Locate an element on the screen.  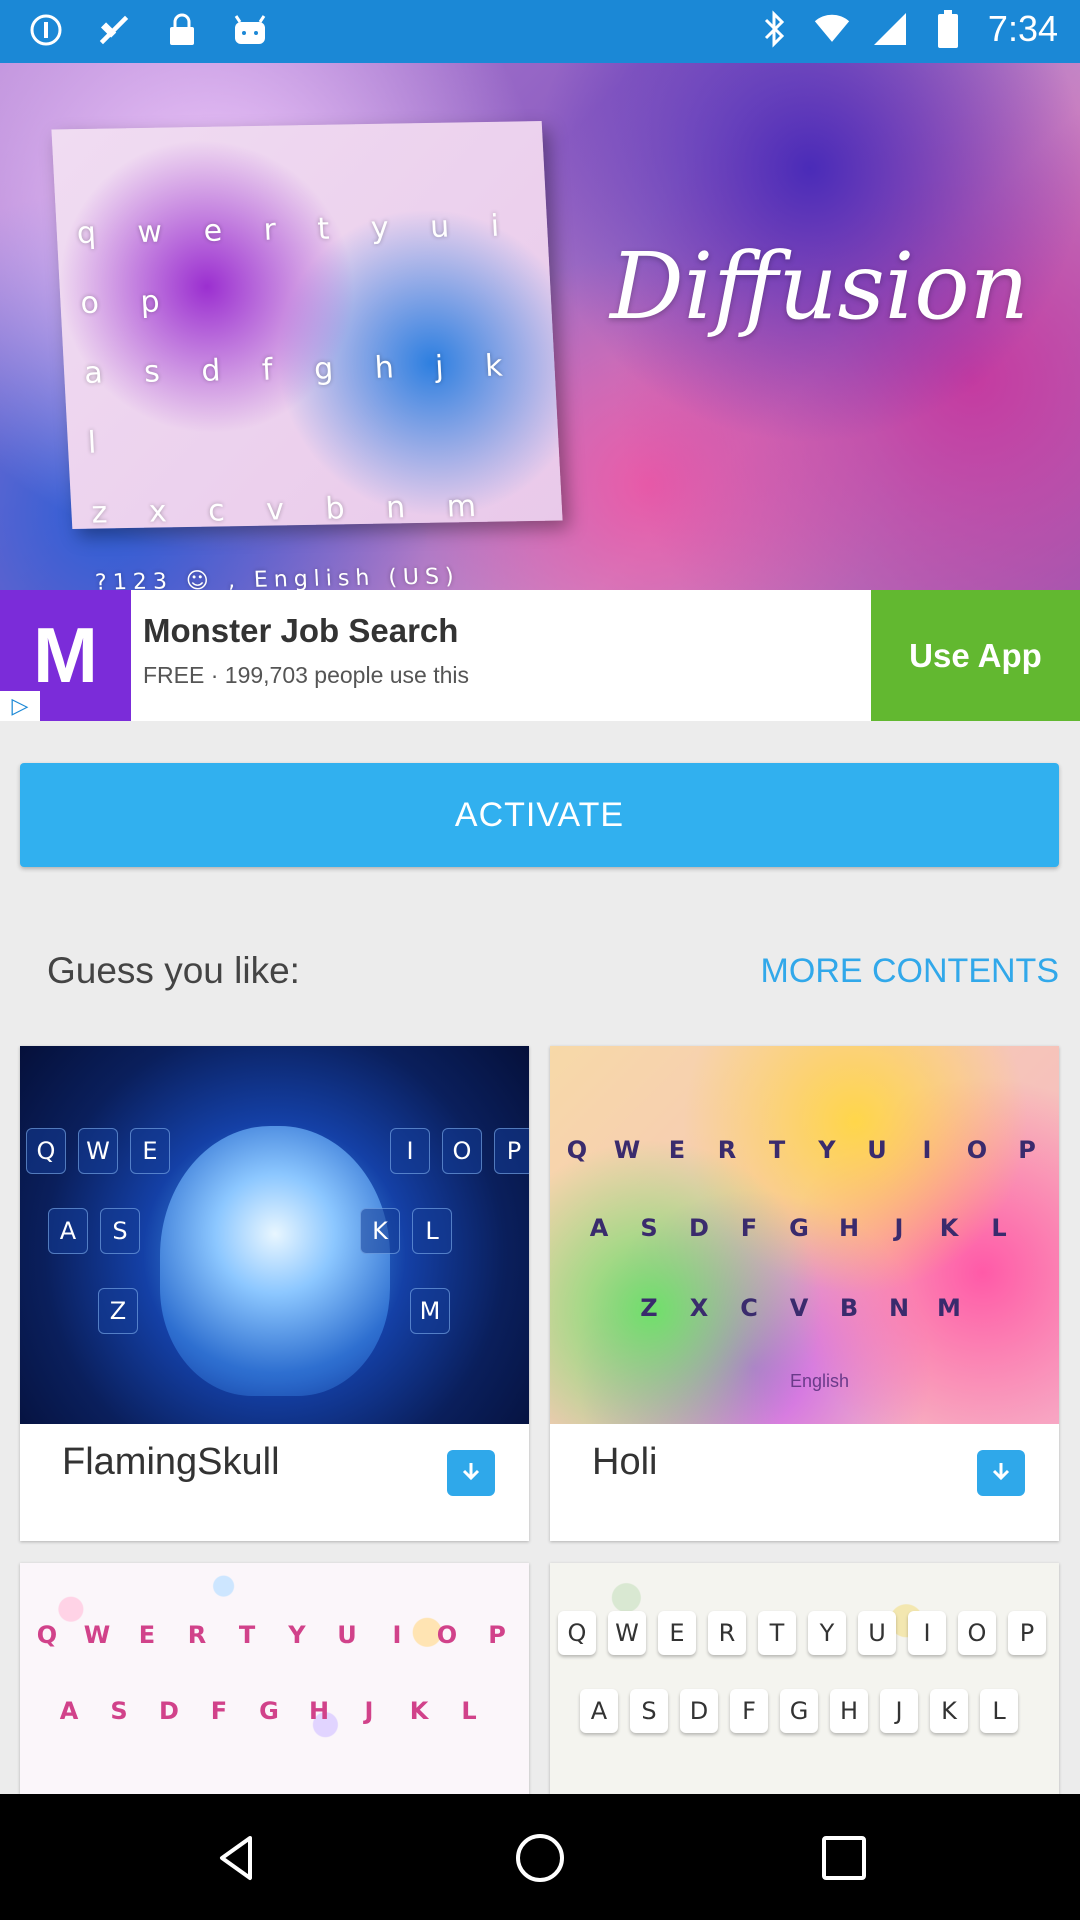
activate-button: ACTIVATE is located at coordinates (539, 815).